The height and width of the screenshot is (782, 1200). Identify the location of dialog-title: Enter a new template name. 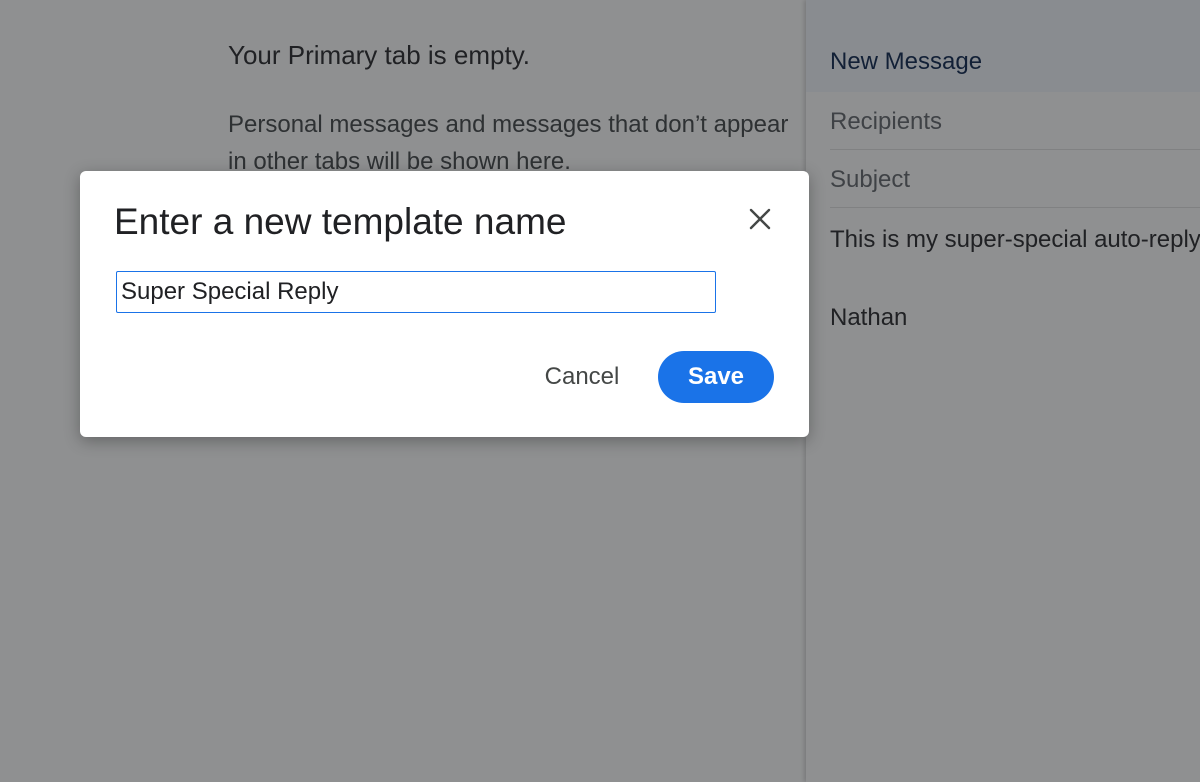
(340, 221).